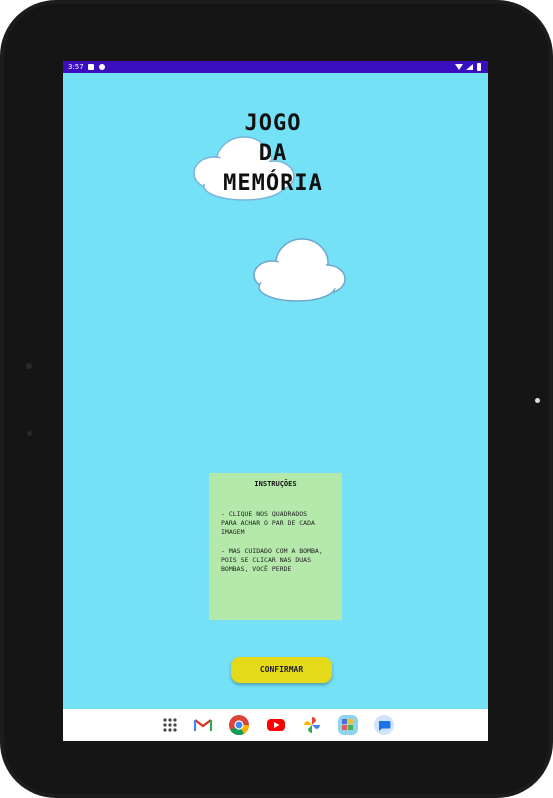 The image size is (553, 798). Describe the element at coordinates (299, 270) in the screenshot. I see `cloud-right` at that location.